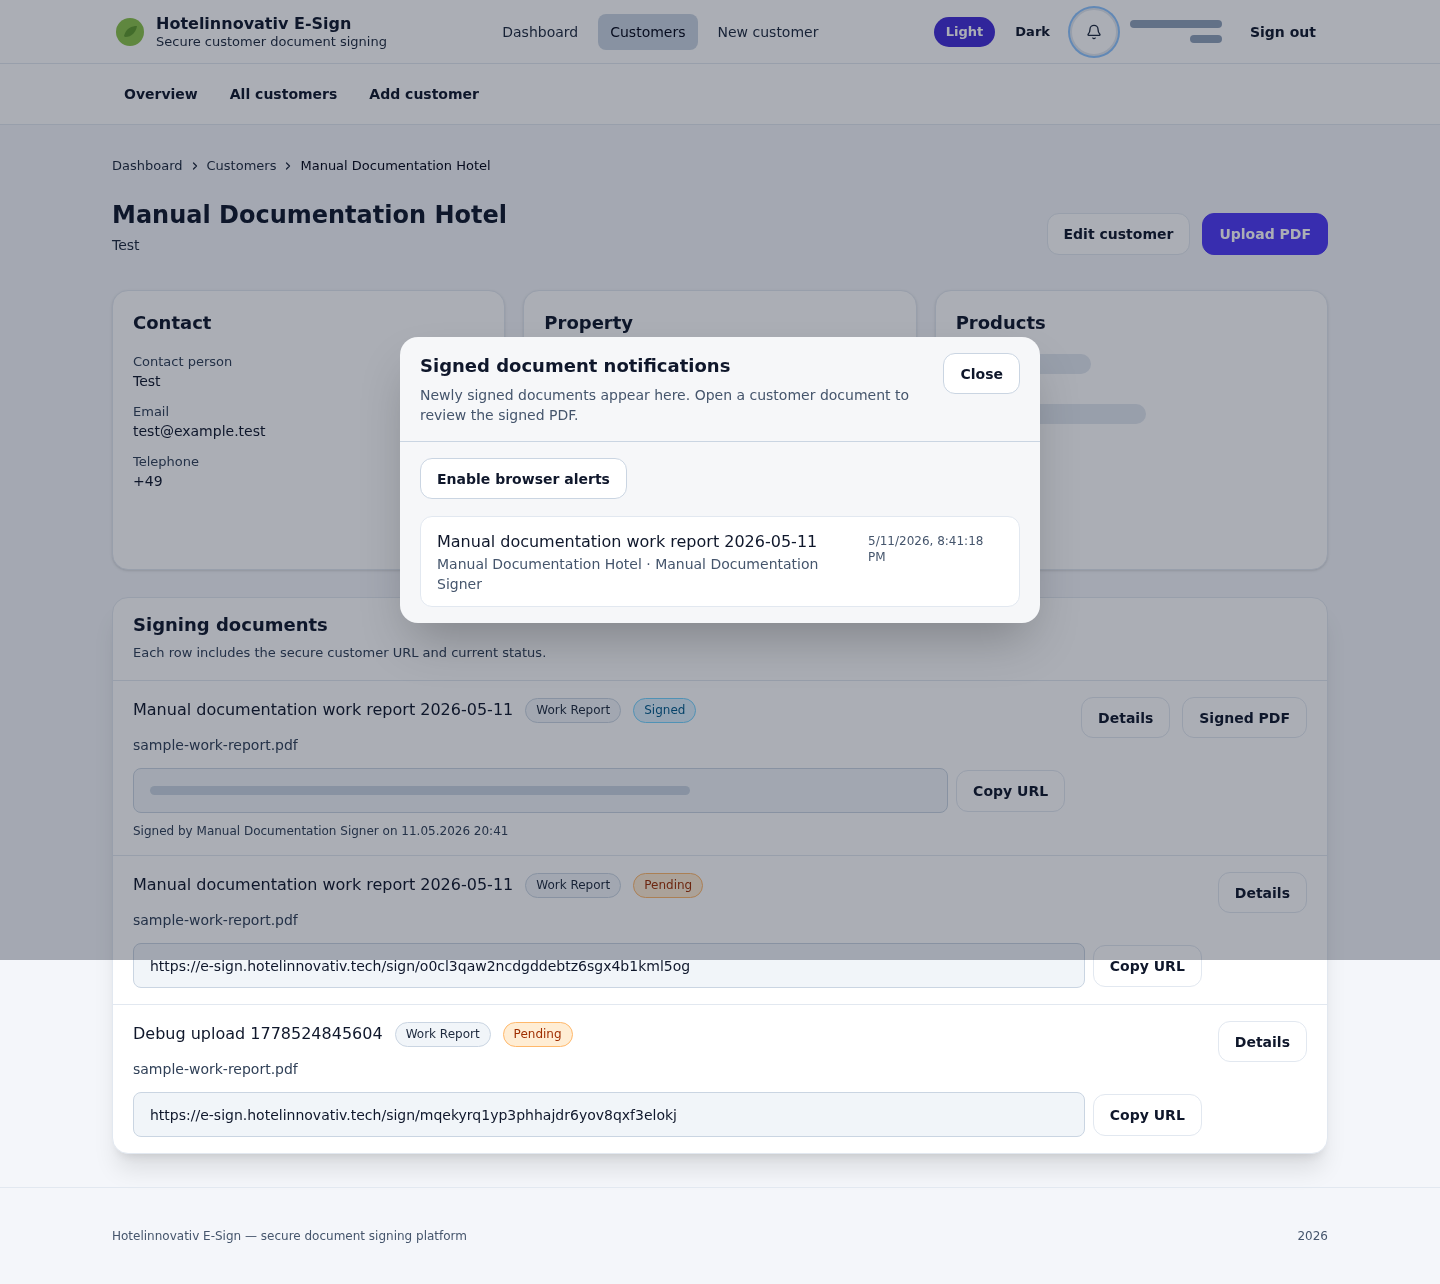 The width and height of the screenshot is (1440, 1284). I want to click on download-button: Signed PDF, so click(1244, 717).